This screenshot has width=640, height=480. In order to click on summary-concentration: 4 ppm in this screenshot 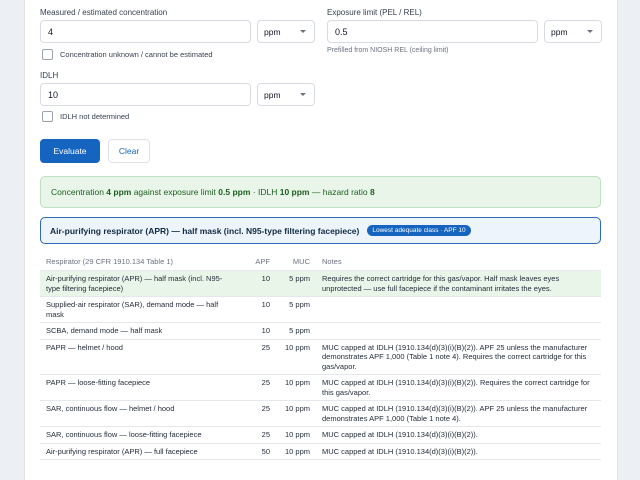, I will do `click(119, 192)`.